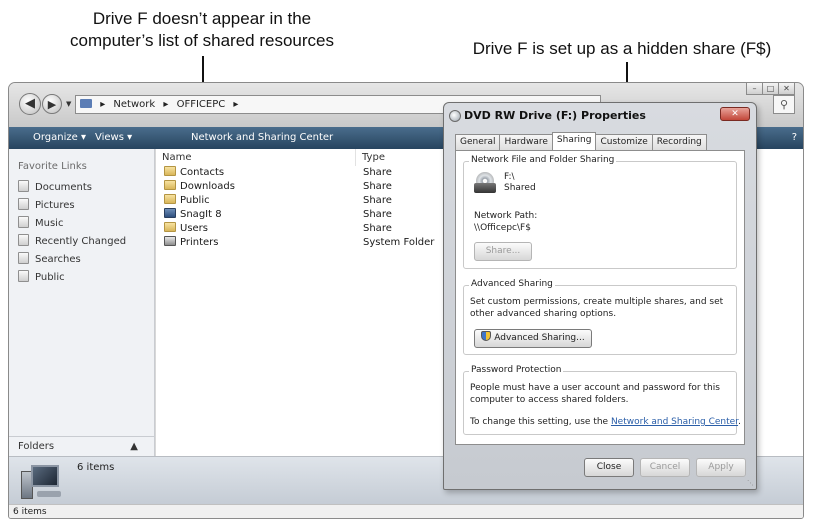 The height and width of the screenshot is (525, 813). What do you see at coordinates (201, 104) in the screenshot?
I see `address-segment-officepc: OFFICEPC` at bounding box center [201, 104].